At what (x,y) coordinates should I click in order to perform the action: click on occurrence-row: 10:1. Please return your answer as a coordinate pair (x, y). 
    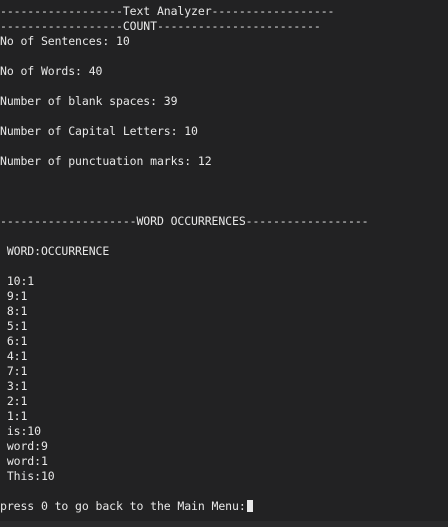
    Looking at the image, I should click on (17, 281).